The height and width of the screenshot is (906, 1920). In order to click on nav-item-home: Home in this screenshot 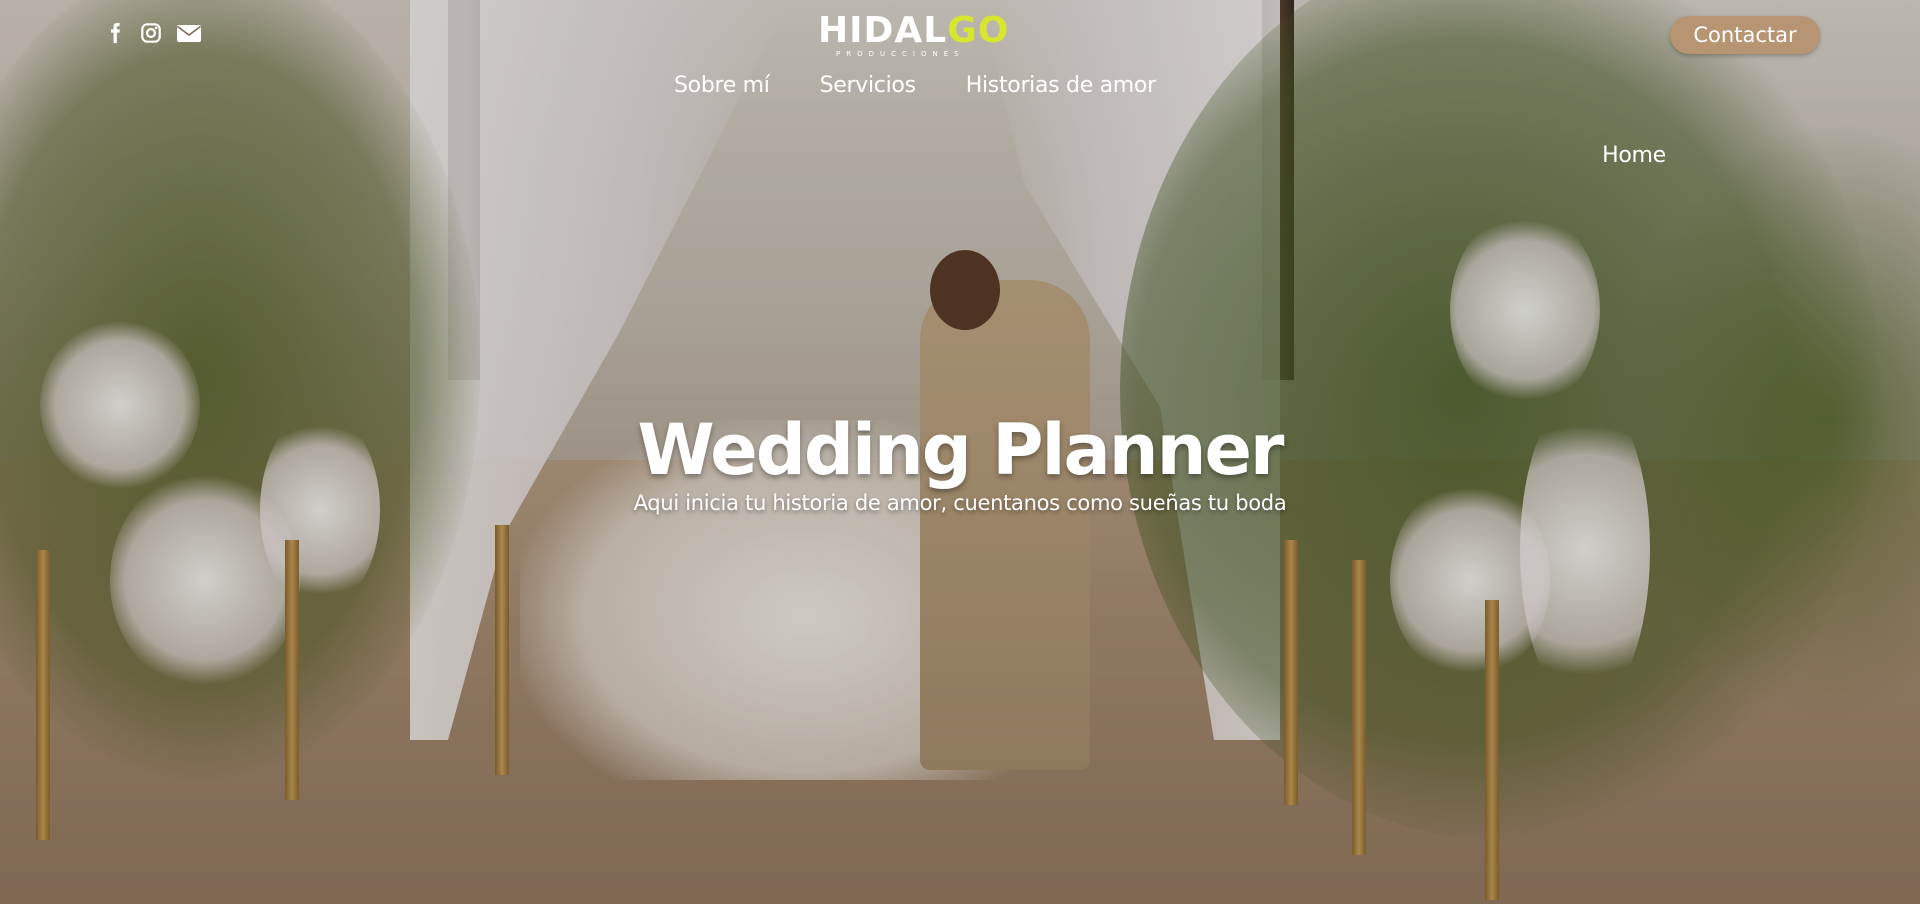, I will do `click(1284, 156)`.